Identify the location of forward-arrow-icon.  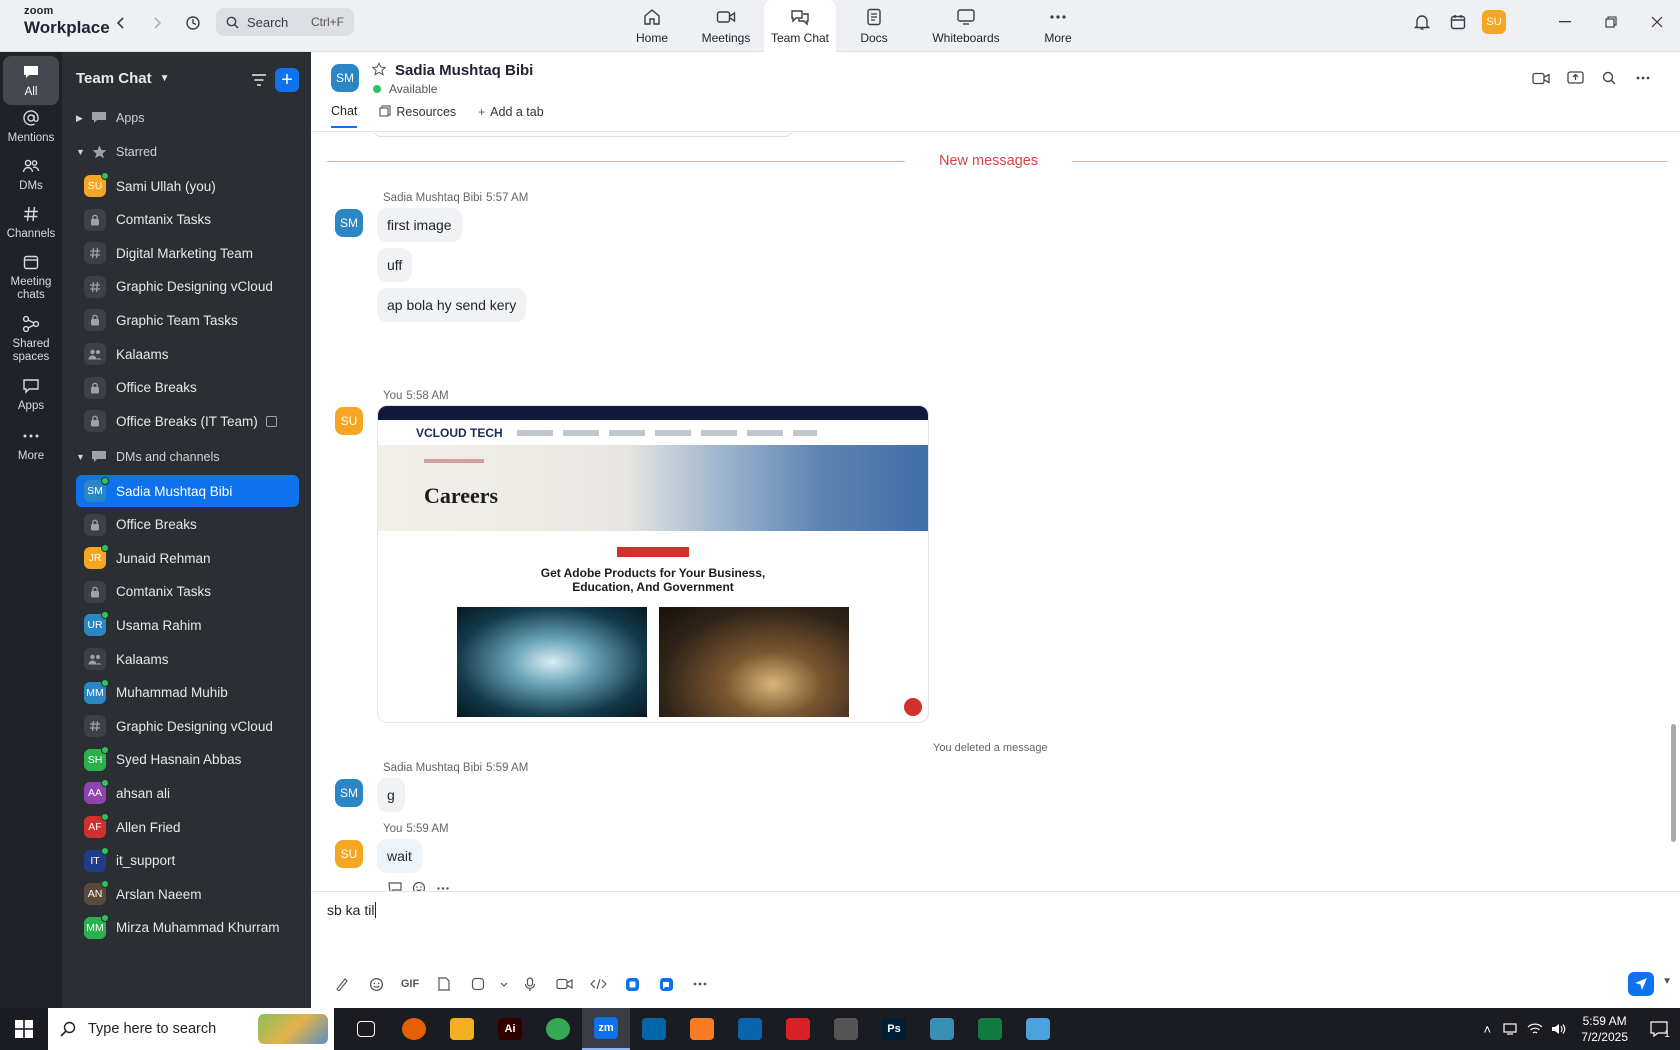
(157, 23).